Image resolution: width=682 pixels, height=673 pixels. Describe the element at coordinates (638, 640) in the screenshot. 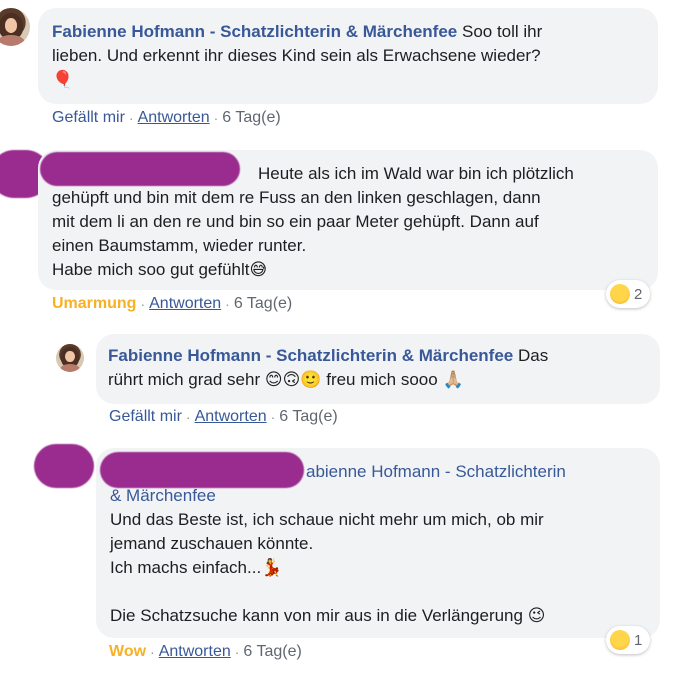

I see `reaction-count: 1` at that location.